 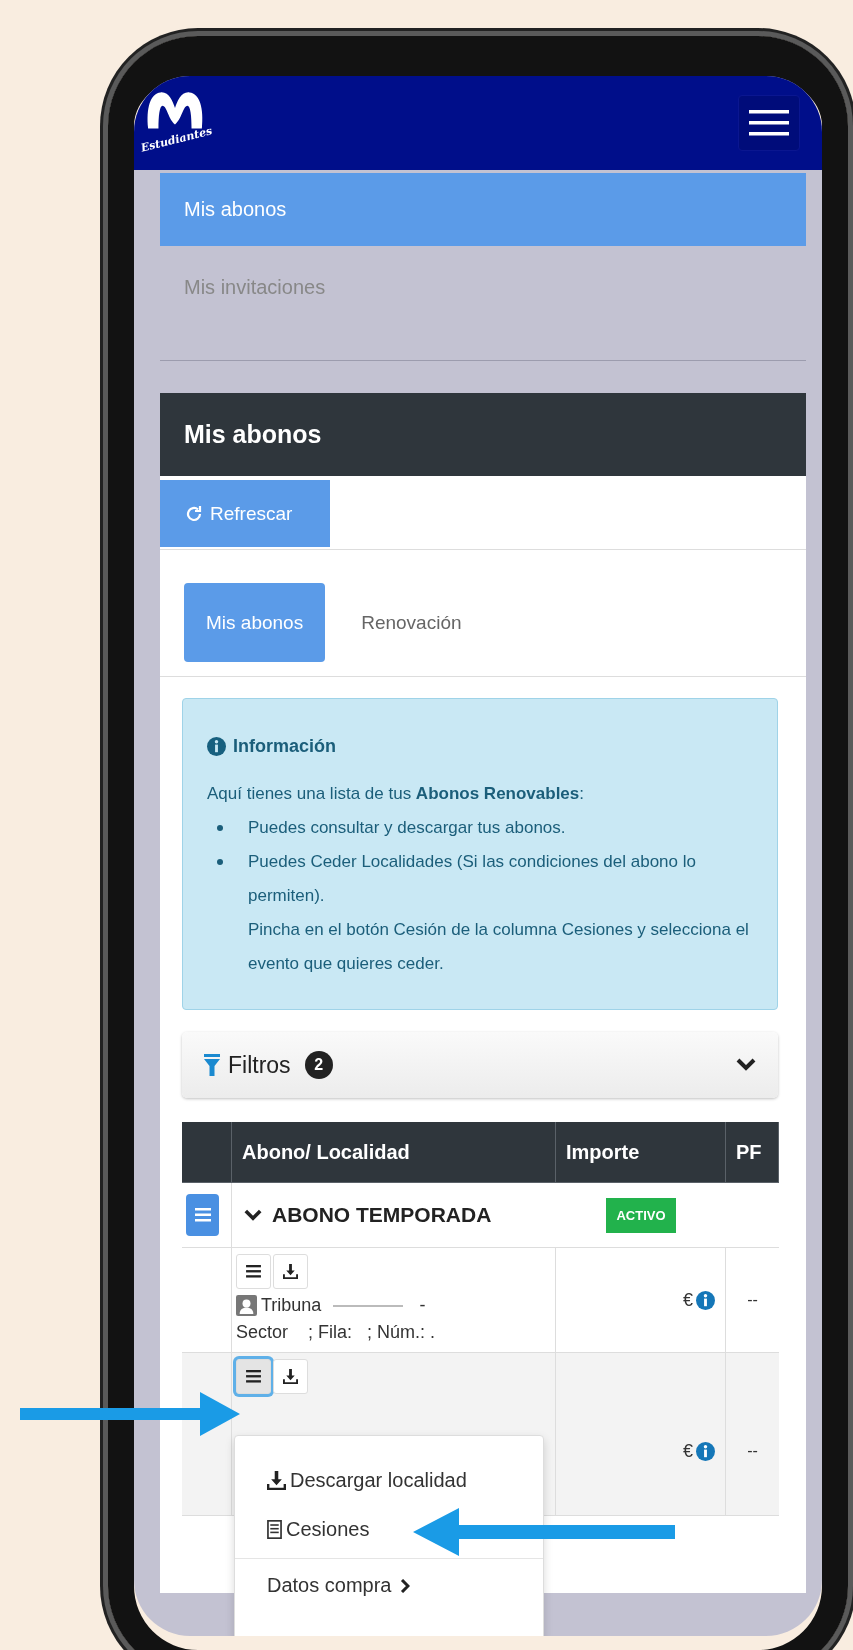 What do you see at coordinates (246, 1305) in the screenshot?
I see `person-icon` at bounding box center [246, 1305].